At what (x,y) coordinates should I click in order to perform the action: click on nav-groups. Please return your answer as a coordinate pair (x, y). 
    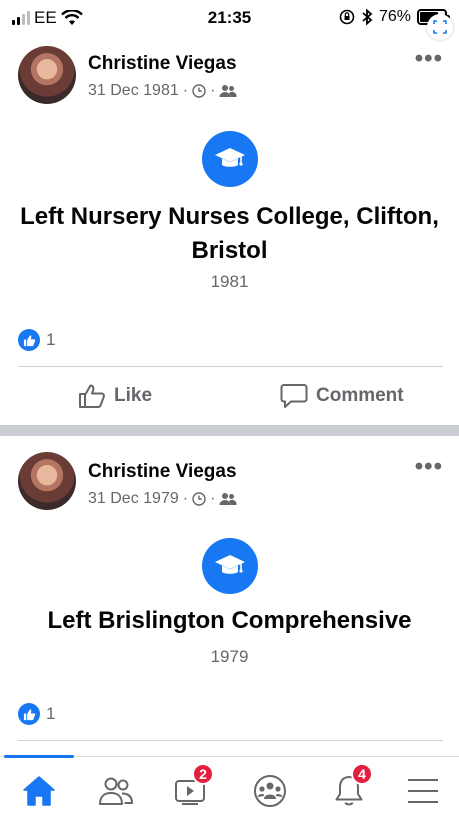
    Looking at the image, I should click on (270, 791).